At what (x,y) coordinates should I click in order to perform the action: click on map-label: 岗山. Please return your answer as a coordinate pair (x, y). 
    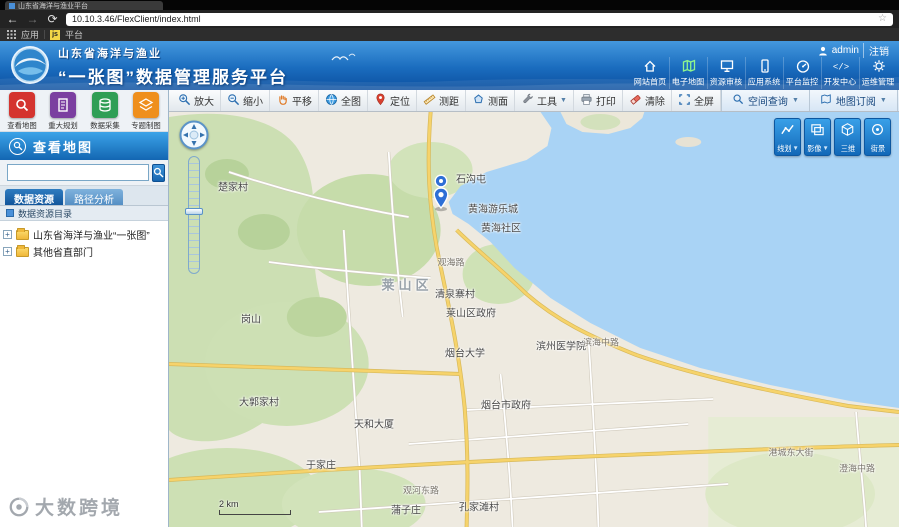
    Looking at the image, I should click on (251, 320).